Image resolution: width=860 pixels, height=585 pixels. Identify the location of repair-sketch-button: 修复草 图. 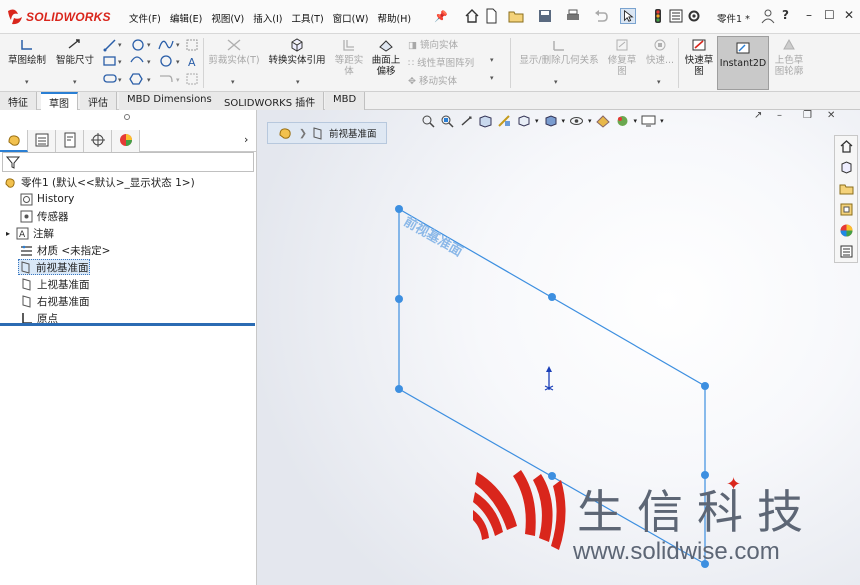
(622, 57).